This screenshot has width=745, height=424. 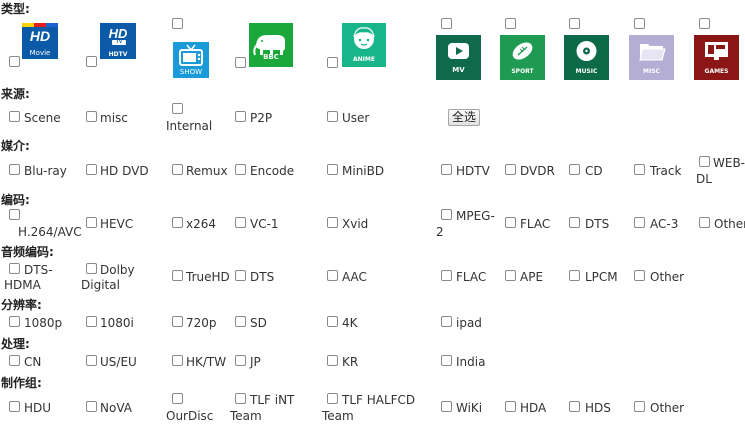 I want to click on select-all-button: 全选, so click(x=464, y=117).